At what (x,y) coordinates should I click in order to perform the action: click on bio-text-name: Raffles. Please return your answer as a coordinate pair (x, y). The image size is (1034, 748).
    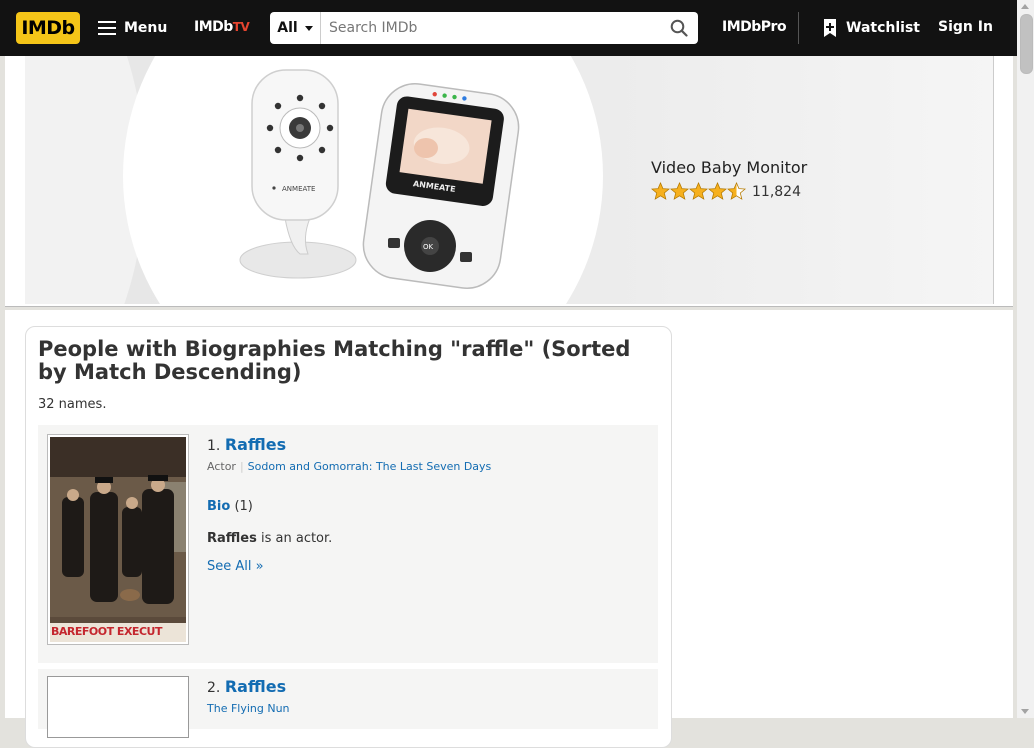
    Looking at the image, I should click on (232, 538).